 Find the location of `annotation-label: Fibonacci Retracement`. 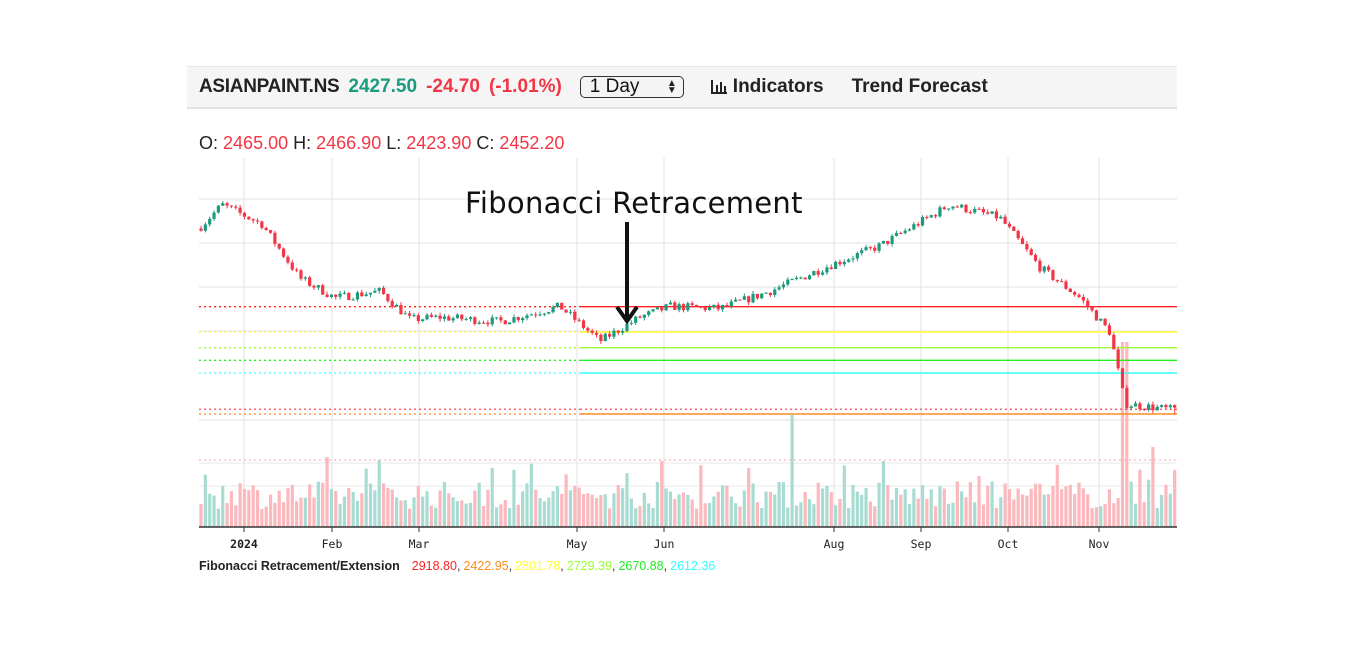

annotation-label: Fibonacci Retracement is located at coordinates (634, 203).